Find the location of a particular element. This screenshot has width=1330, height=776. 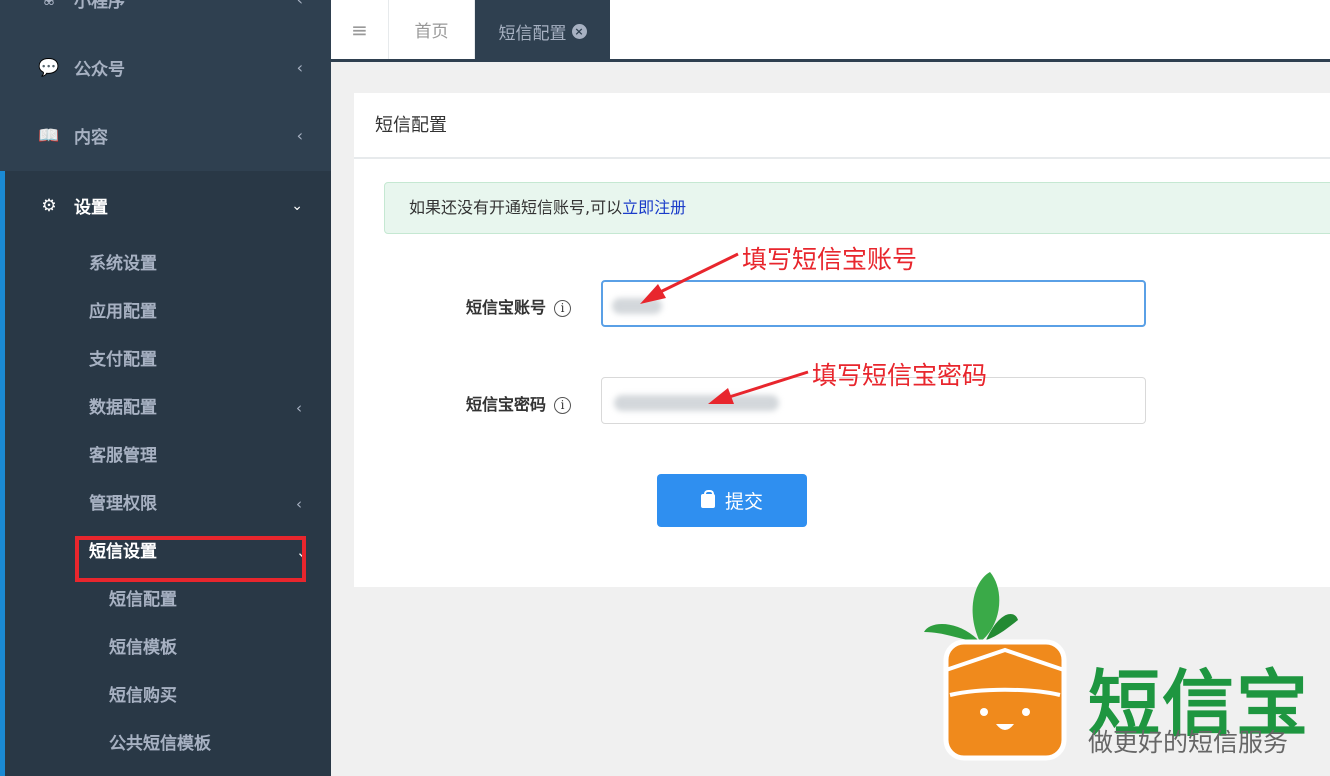

sidebar-subitem-data-config: 数据配置 ‹ is located at coordinates (195, 408).